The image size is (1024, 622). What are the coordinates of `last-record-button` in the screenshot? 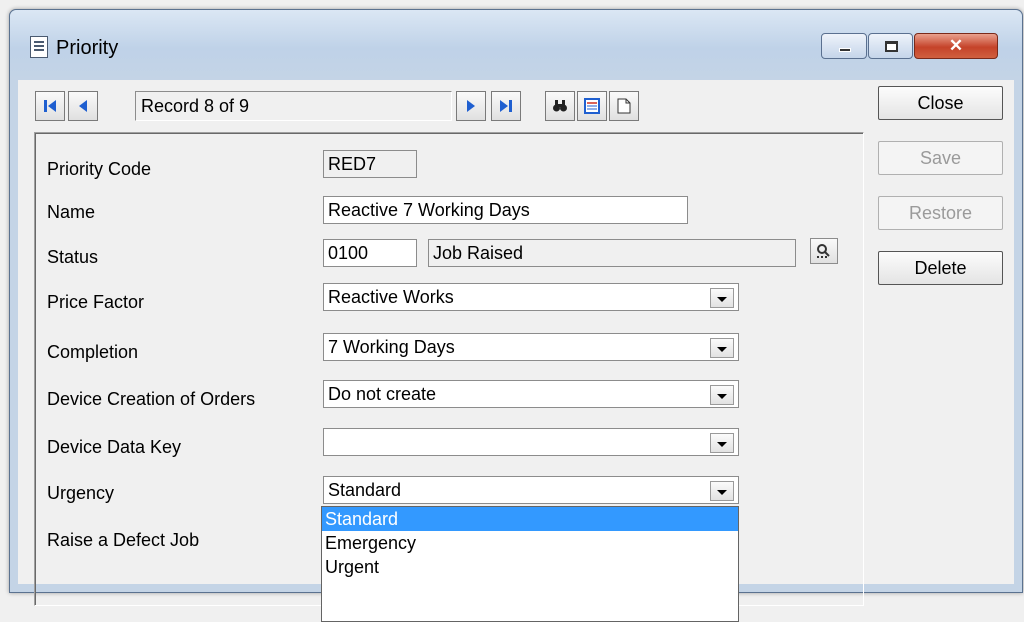 It's located at (506, 106).